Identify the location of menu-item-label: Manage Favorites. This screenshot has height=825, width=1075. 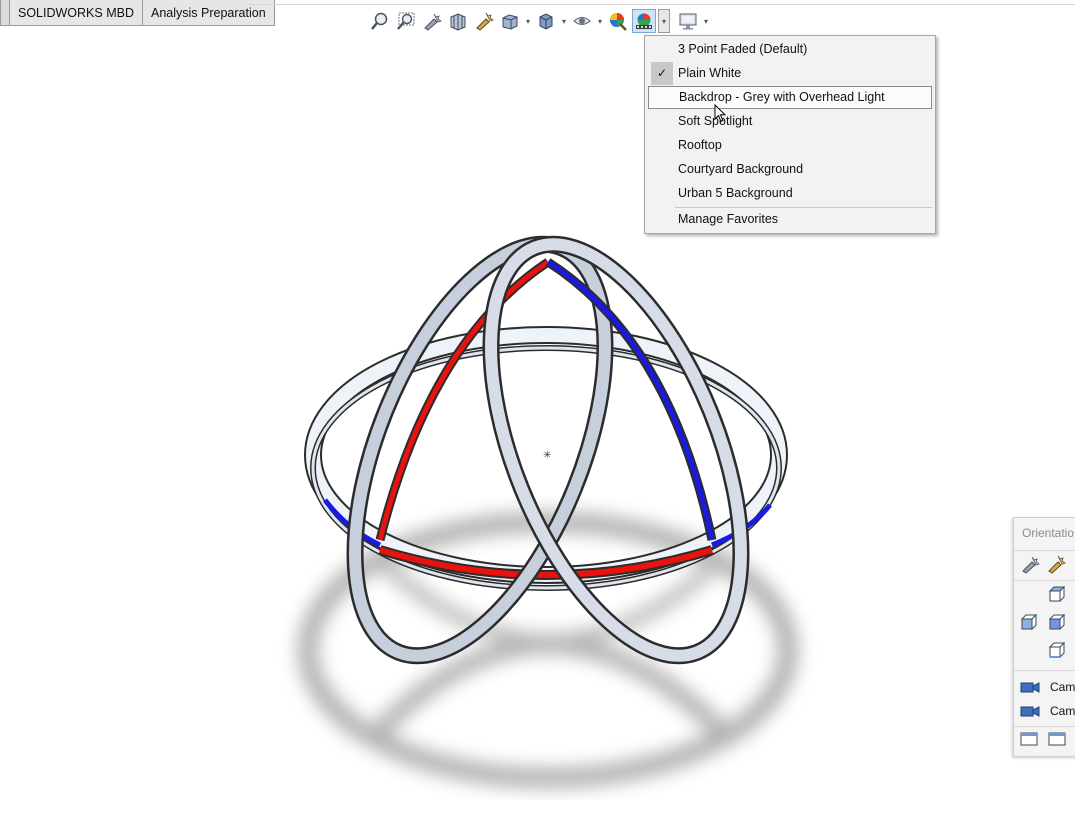
(728, 219).